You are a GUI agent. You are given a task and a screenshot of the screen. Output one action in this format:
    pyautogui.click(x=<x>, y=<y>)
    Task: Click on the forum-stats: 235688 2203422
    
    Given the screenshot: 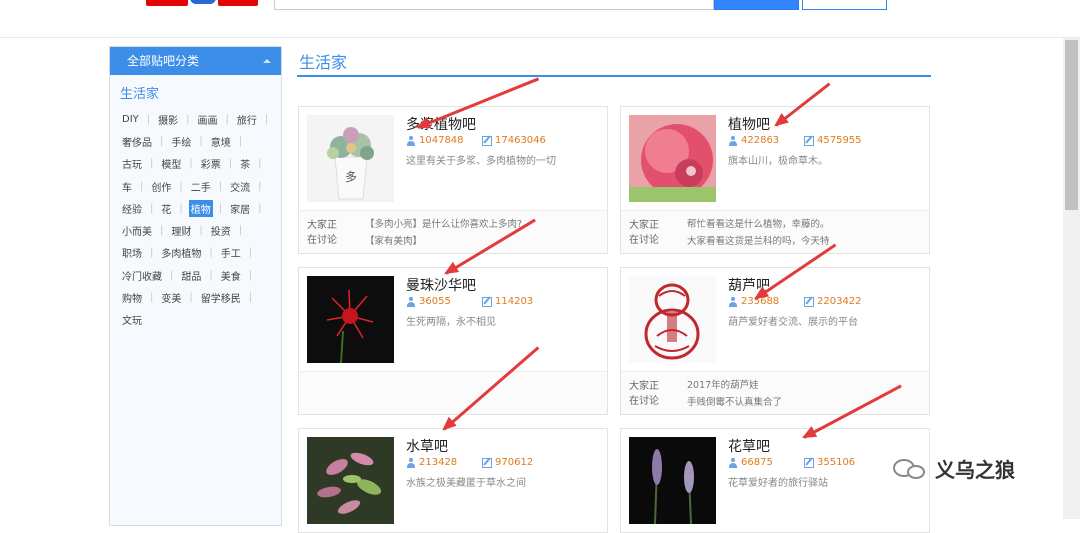 What is the action you would take?
    pyautogui.click(x=804, y=301)
    